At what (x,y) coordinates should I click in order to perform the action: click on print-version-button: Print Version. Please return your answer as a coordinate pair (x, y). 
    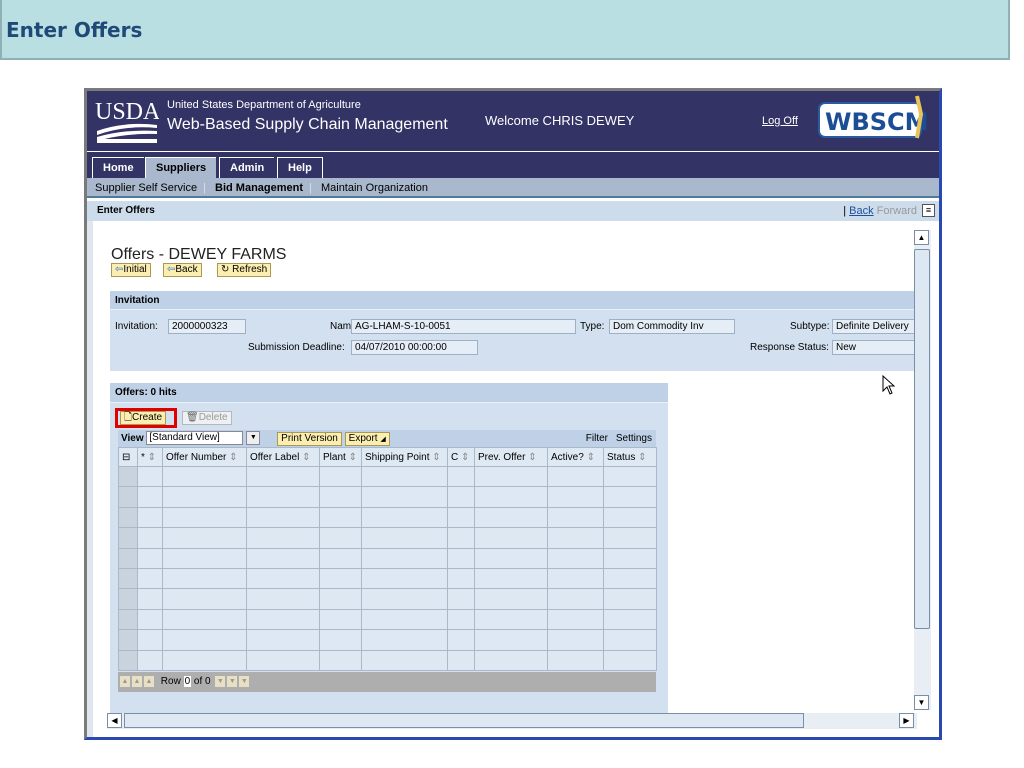
    Looking at the image, I should click on (309, 439).